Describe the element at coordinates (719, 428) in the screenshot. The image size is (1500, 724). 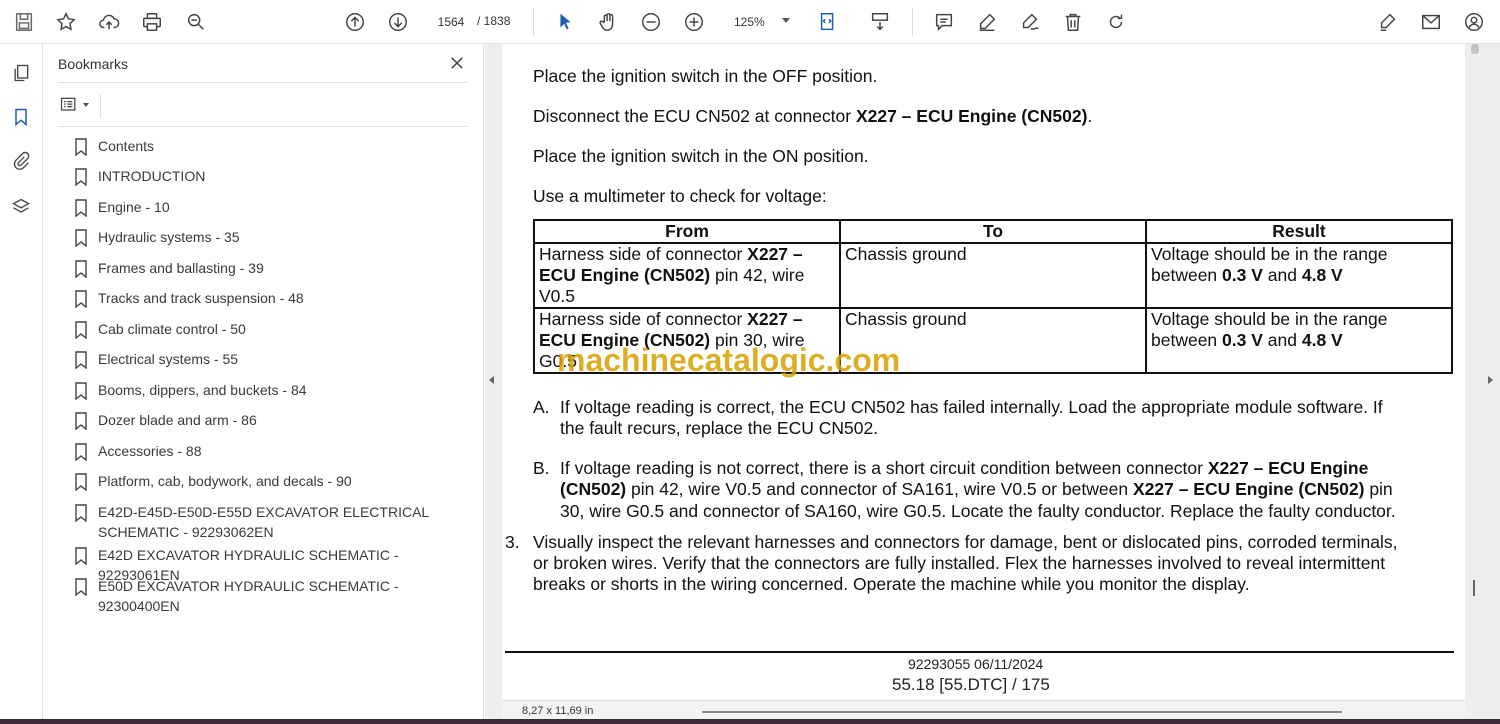
I see `list-item-text: the fault recurs, replace the ECU CN502.` at that location.